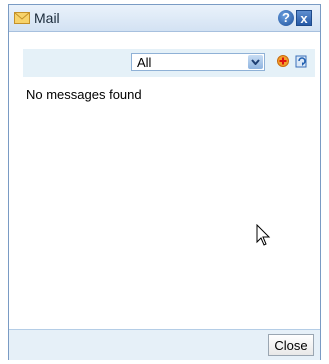 The width and height of the screenshot is (329, 364). I want to click on filter-bar: All, so click(169, 63).